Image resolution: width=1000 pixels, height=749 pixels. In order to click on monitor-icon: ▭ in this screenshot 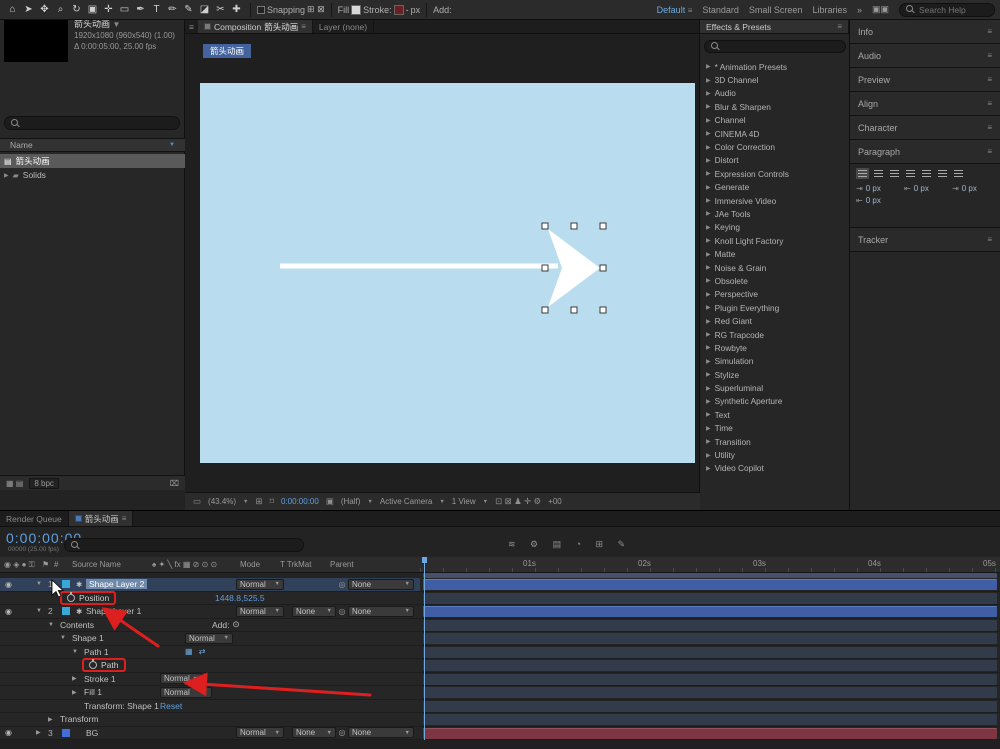, I will do `click(197, 501)`.